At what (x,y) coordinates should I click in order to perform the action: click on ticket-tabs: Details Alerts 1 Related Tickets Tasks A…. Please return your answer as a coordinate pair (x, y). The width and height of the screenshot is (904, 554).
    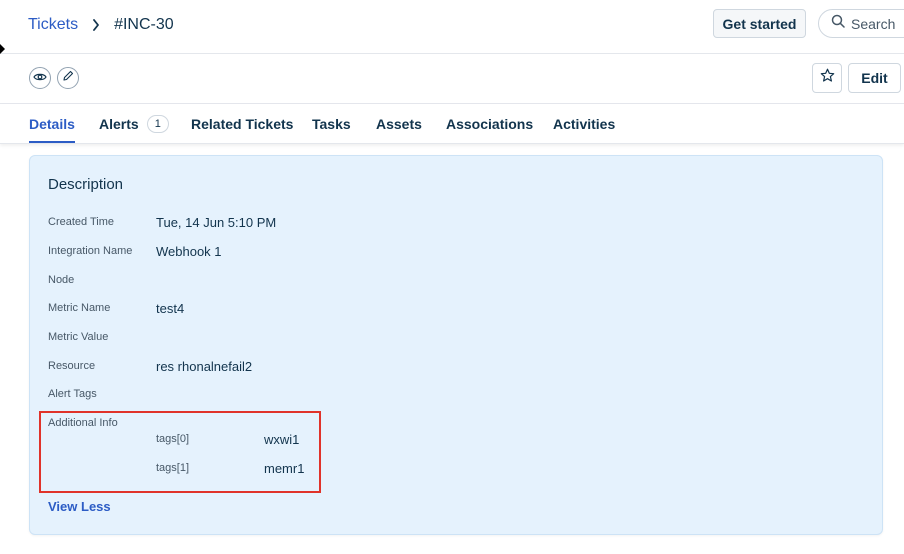
    Looking at the image, I should click on (452, 124).